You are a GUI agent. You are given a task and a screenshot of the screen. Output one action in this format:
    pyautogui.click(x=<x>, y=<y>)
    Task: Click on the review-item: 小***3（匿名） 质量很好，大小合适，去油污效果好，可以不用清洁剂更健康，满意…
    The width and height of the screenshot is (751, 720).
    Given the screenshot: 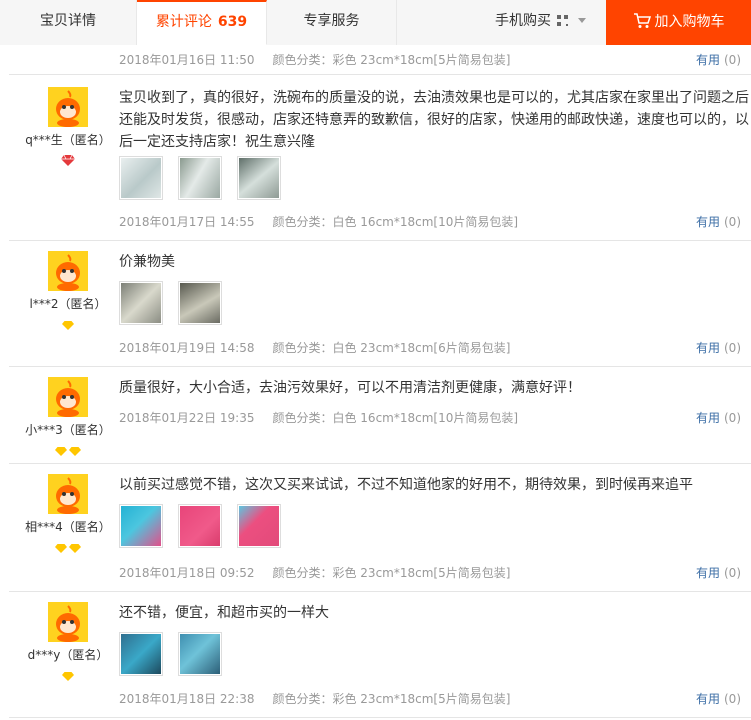 What is the action you would take?
    pyautogui.click(x=380, y=415)
    